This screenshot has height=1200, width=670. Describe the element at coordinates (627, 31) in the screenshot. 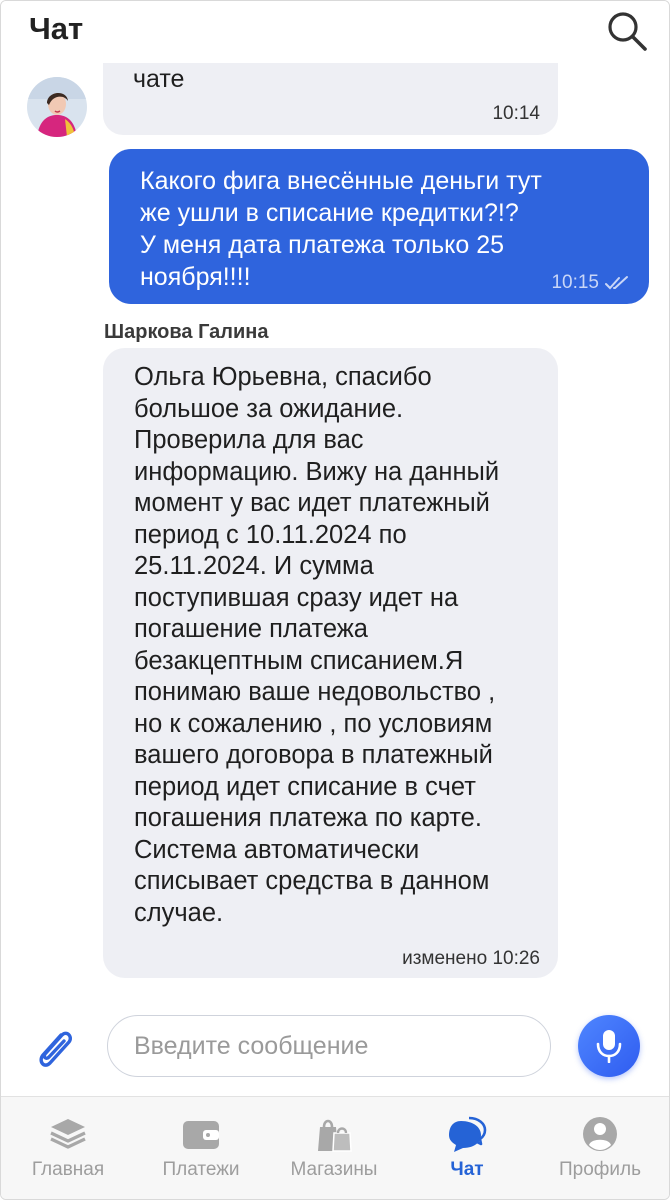

I see `search-icon` at that location.